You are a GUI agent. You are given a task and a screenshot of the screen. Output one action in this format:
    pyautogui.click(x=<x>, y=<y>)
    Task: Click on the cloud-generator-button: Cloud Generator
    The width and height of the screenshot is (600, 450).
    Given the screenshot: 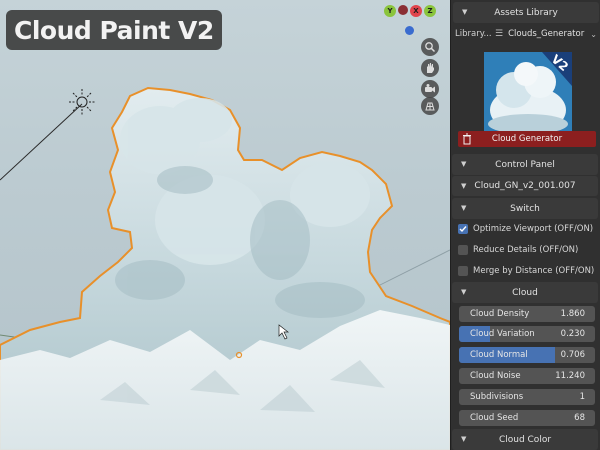 What is the action you would take?
    pyautogui.click(x=527, y=139)
    